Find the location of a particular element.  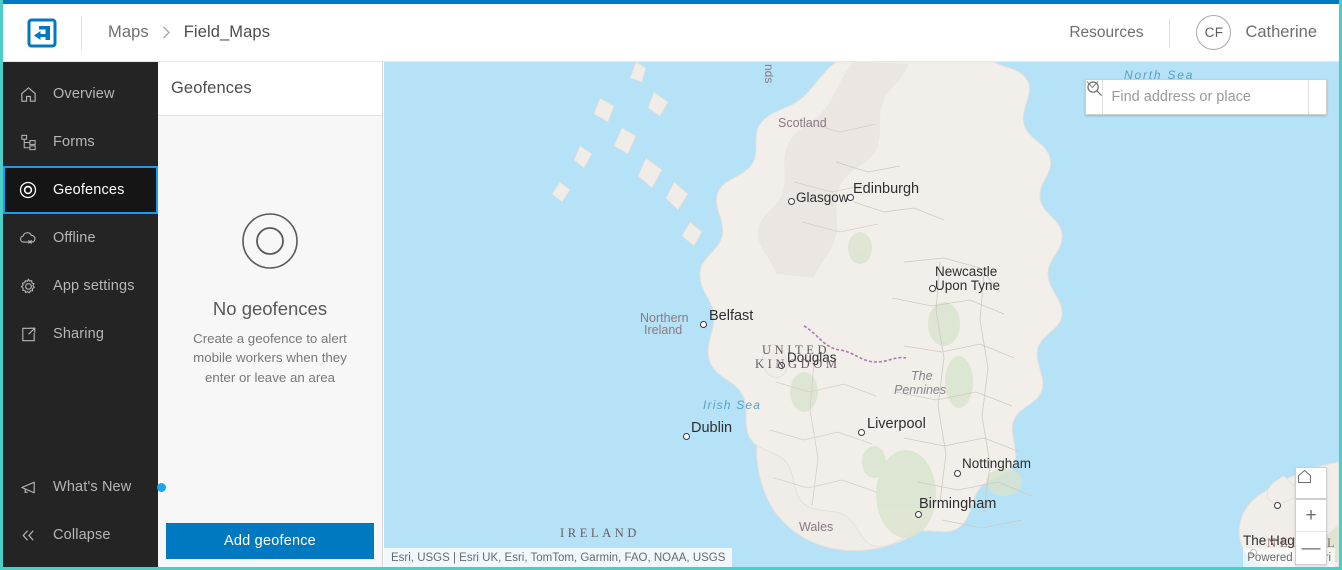

city-dot-belfast is located at coordinates (703, 324).